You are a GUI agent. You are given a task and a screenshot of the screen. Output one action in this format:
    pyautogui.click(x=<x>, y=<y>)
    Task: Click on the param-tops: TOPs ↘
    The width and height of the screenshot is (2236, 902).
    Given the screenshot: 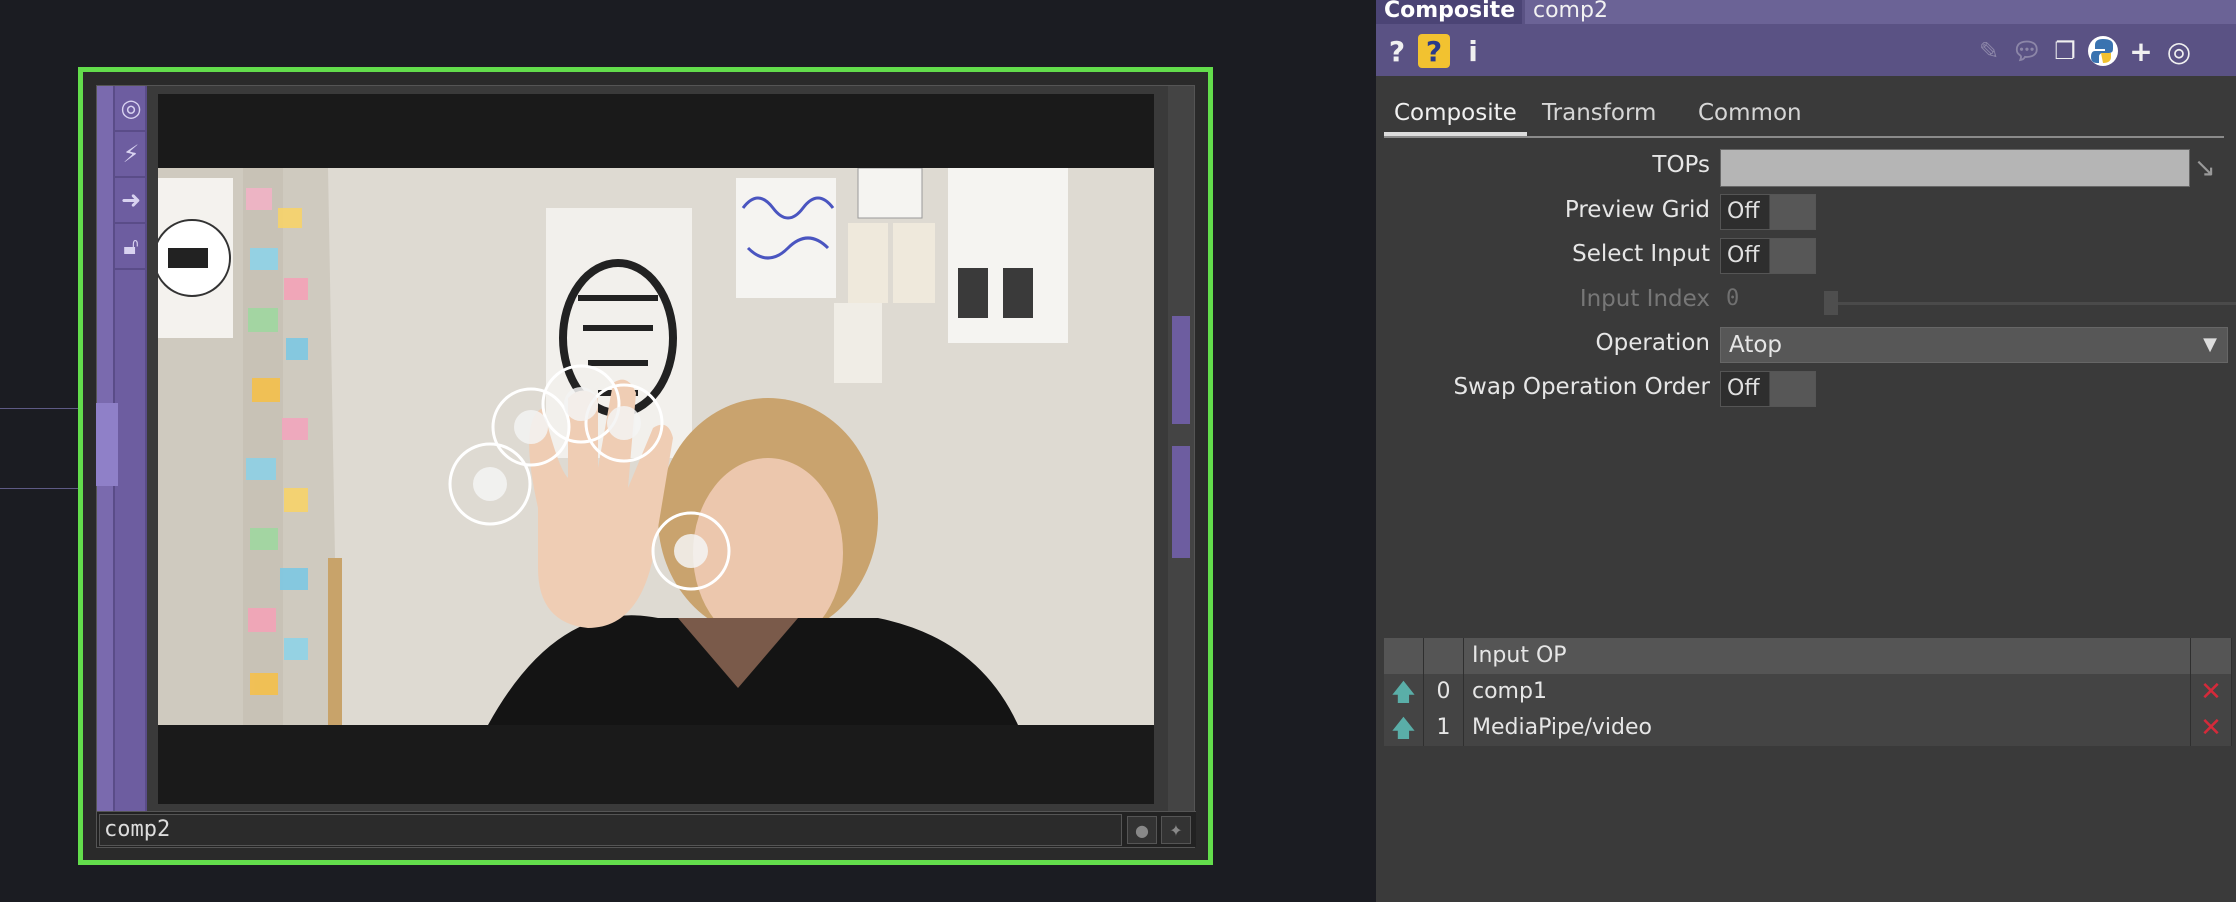 What is the action you would take?
    pyautogui.click(x=1806, y=168)
    